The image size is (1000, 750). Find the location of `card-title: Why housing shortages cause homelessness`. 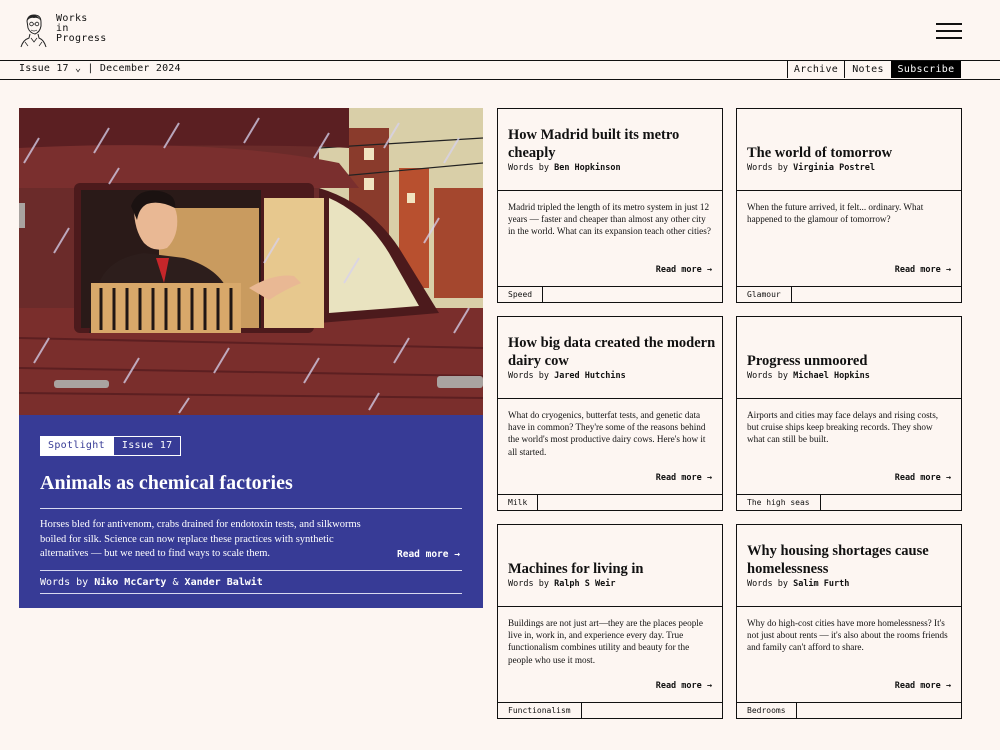

card-title: Why housing shortages cause homelessness is located at coordinates (851, 560).